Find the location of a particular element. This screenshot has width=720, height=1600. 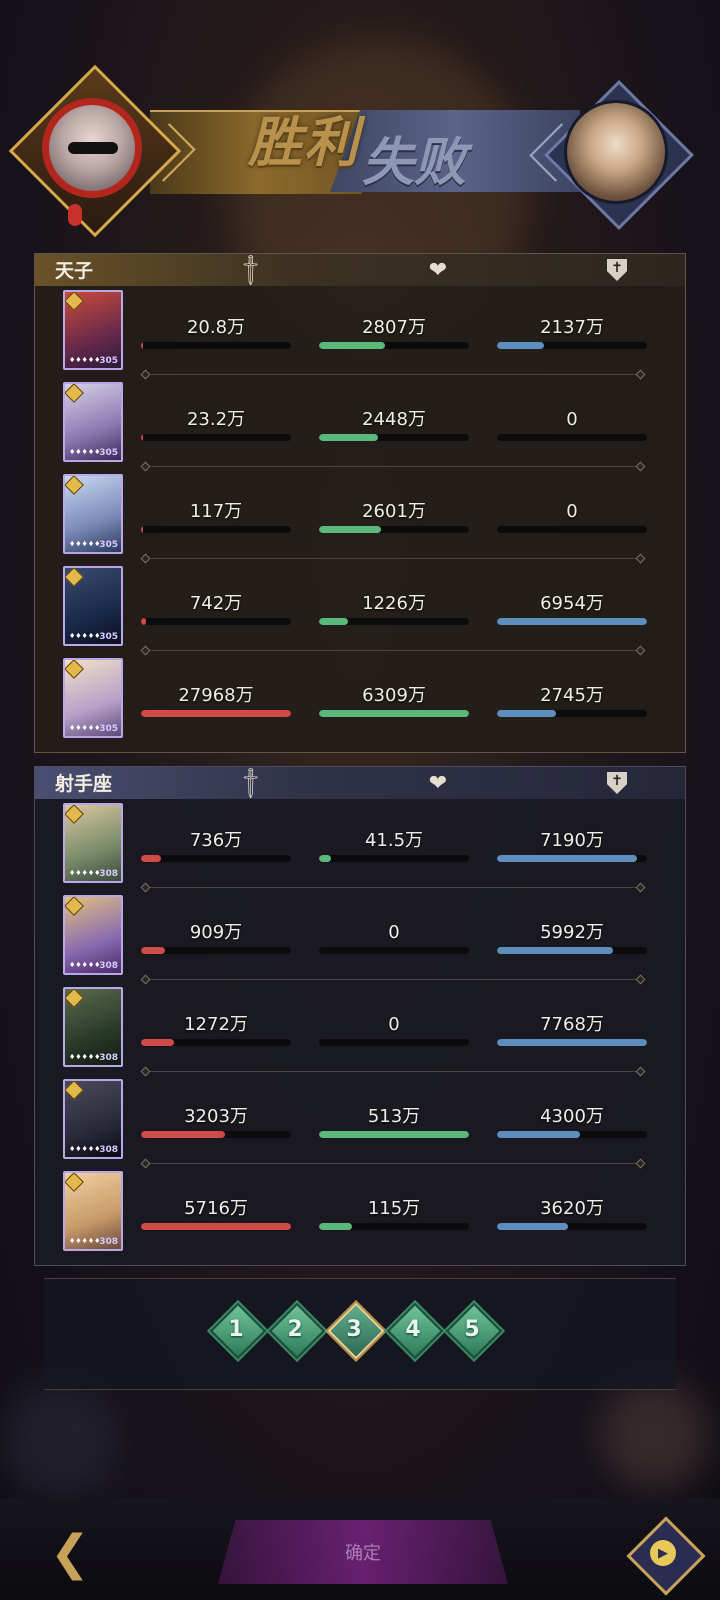

round-selector: 1 2 3 4 5 is located at coordinates (360, 1334).